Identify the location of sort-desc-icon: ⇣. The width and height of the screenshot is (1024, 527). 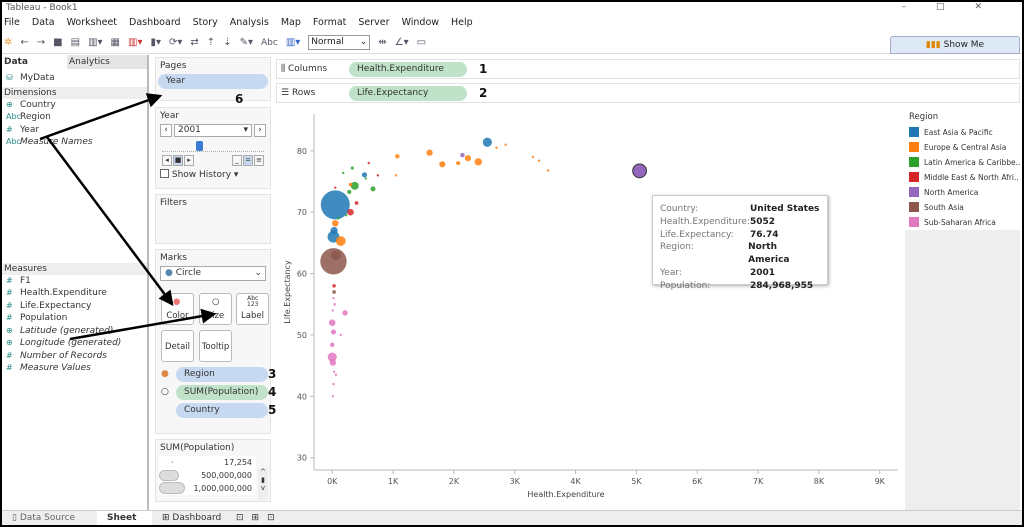
(227, 42).